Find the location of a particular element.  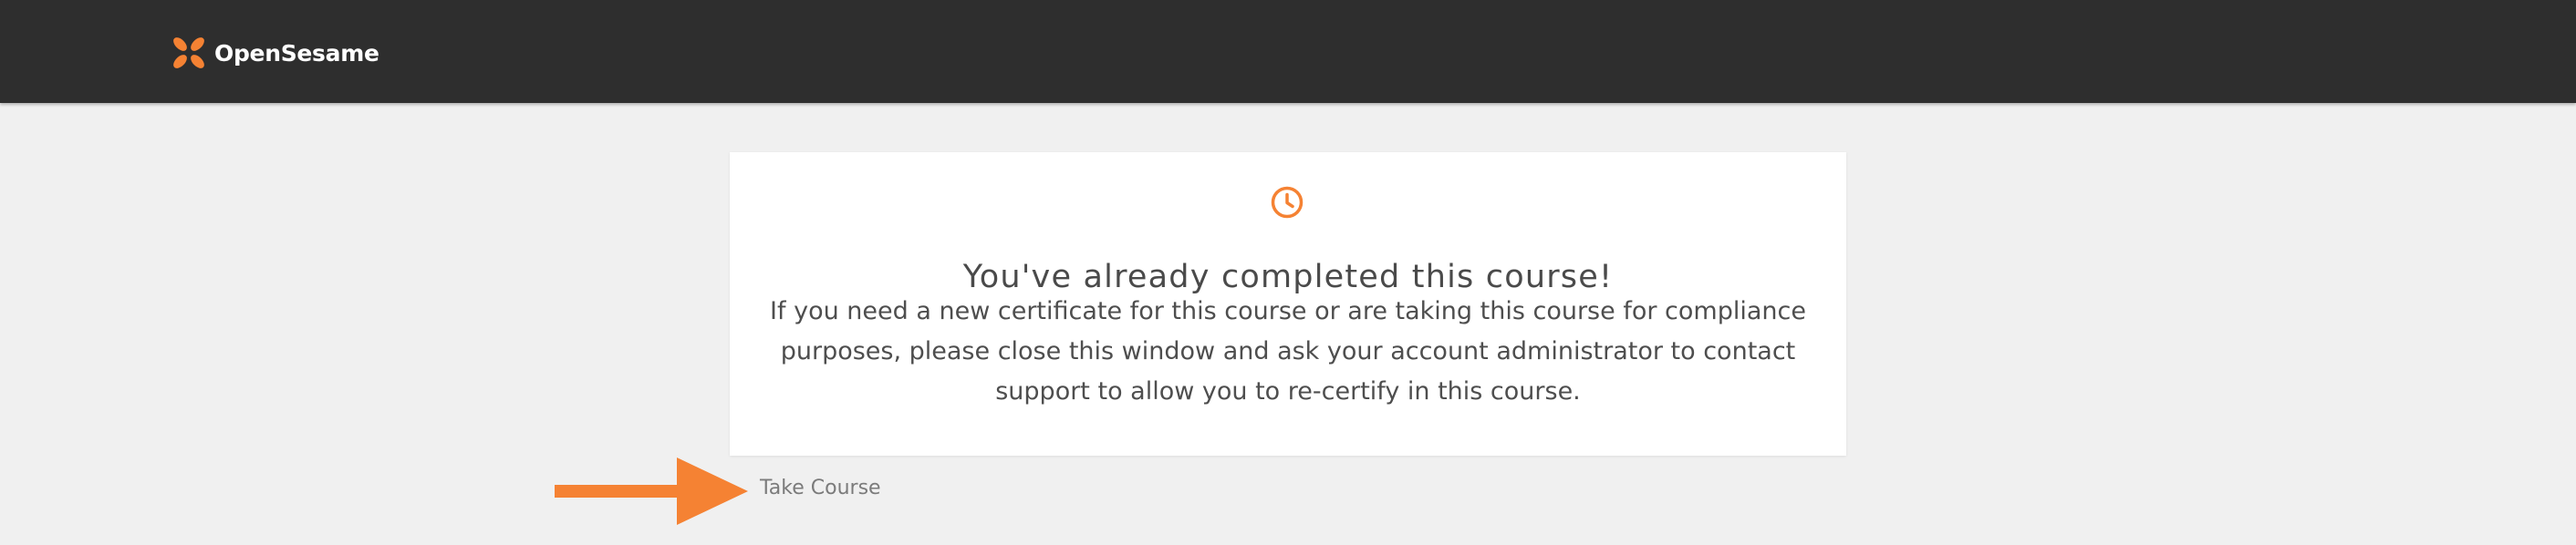

opensesame-logo-icon is located at coordinates (188, 52).